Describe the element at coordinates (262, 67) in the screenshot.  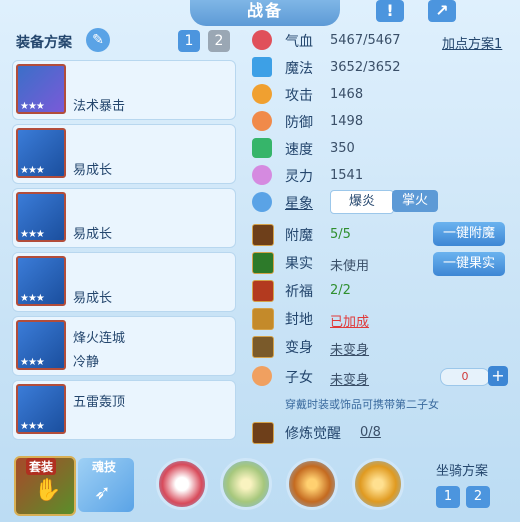
I see `diamond-icon` at that location.